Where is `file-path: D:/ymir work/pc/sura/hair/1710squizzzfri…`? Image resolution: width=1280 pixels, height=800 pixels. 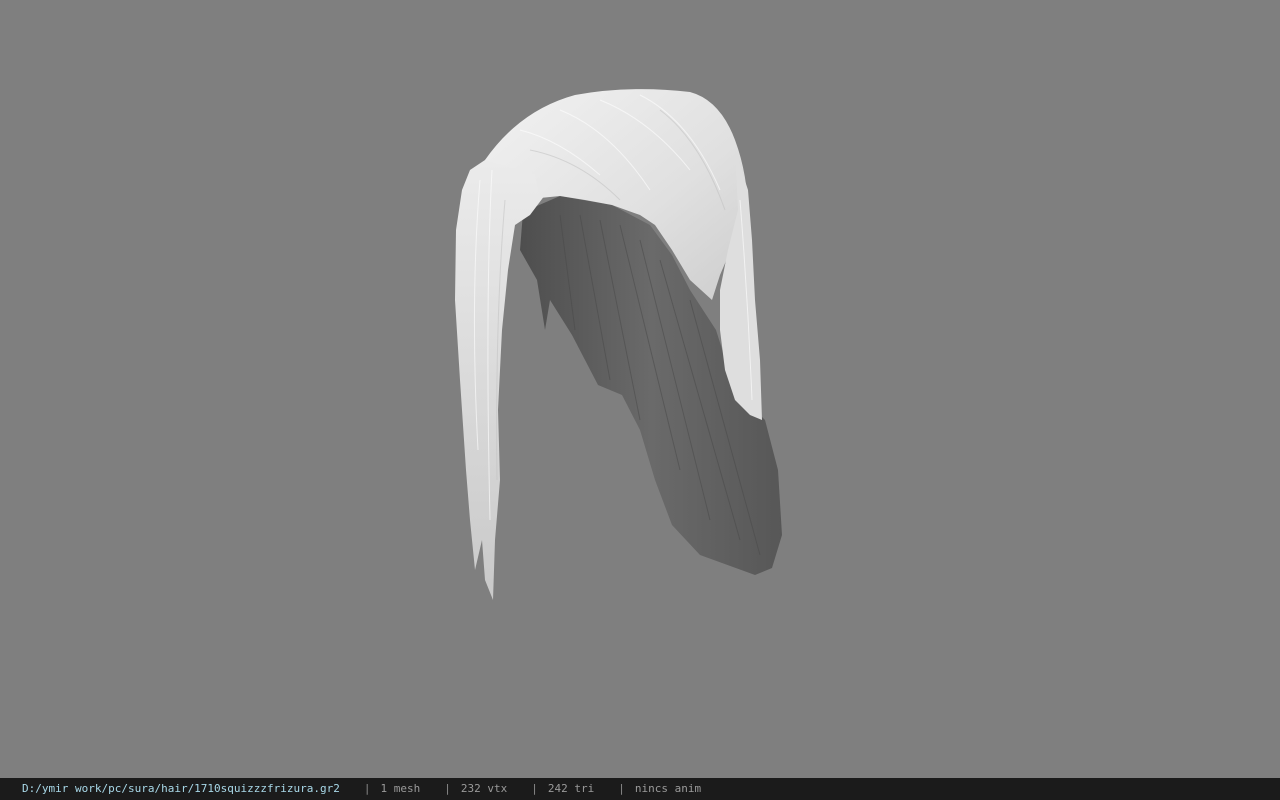
file-path: D:/ymir work/pc/sura/hair/1710squizzzfri… is located at coordinates (181, 788).